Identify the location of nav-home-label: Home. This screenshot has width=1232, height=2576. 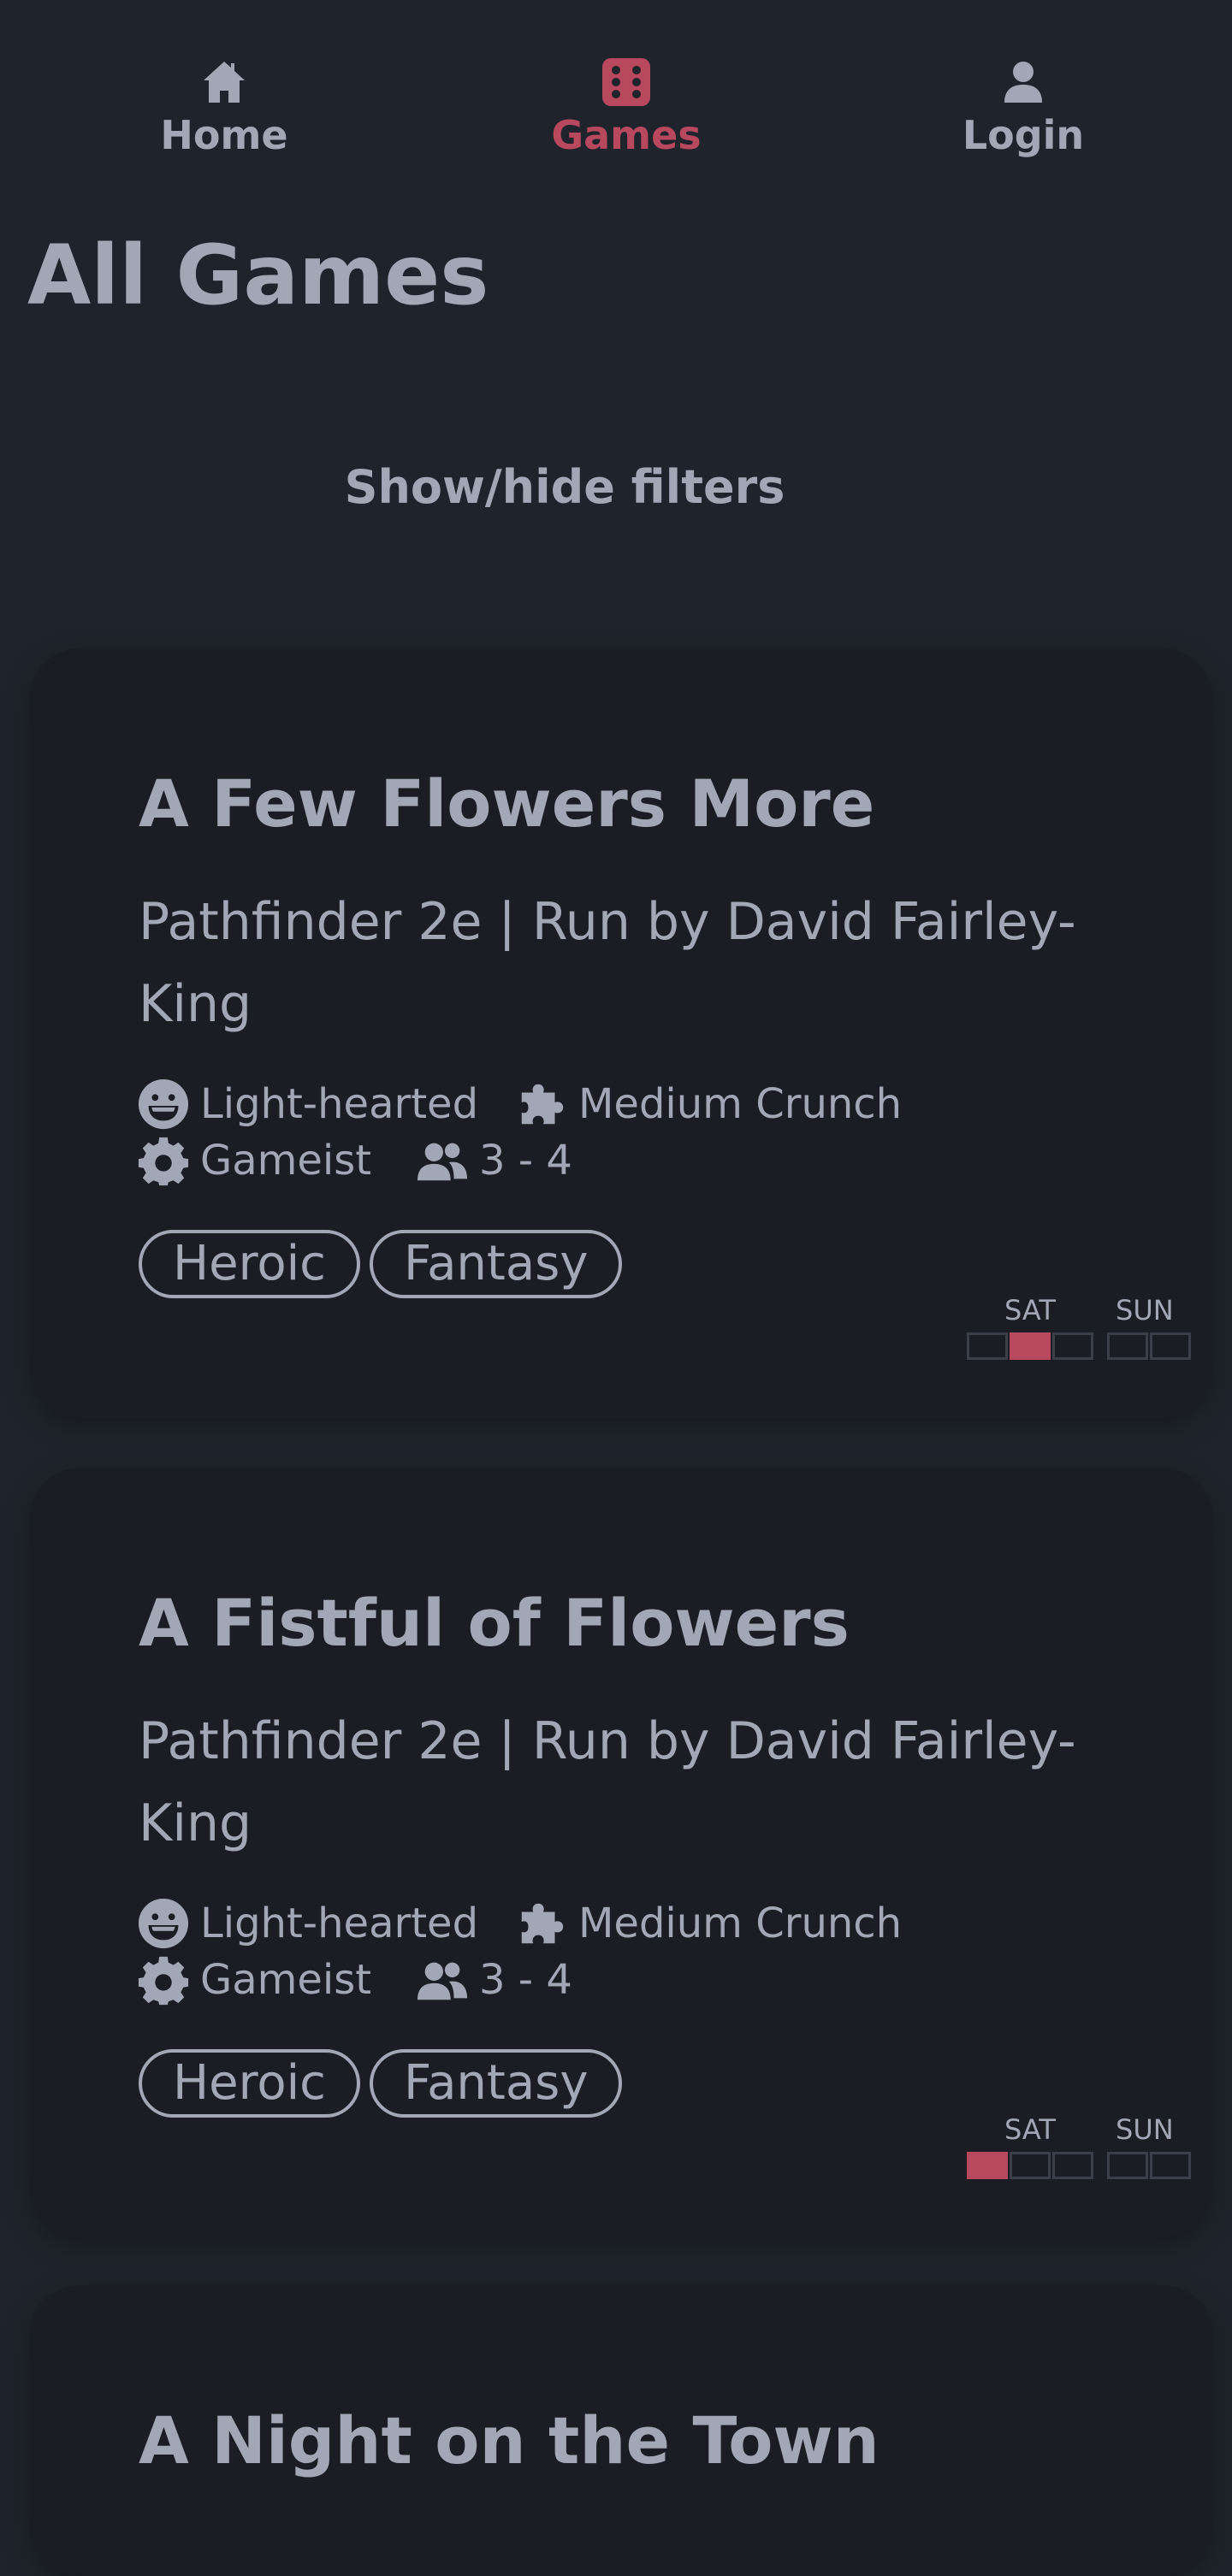
(224, 135).